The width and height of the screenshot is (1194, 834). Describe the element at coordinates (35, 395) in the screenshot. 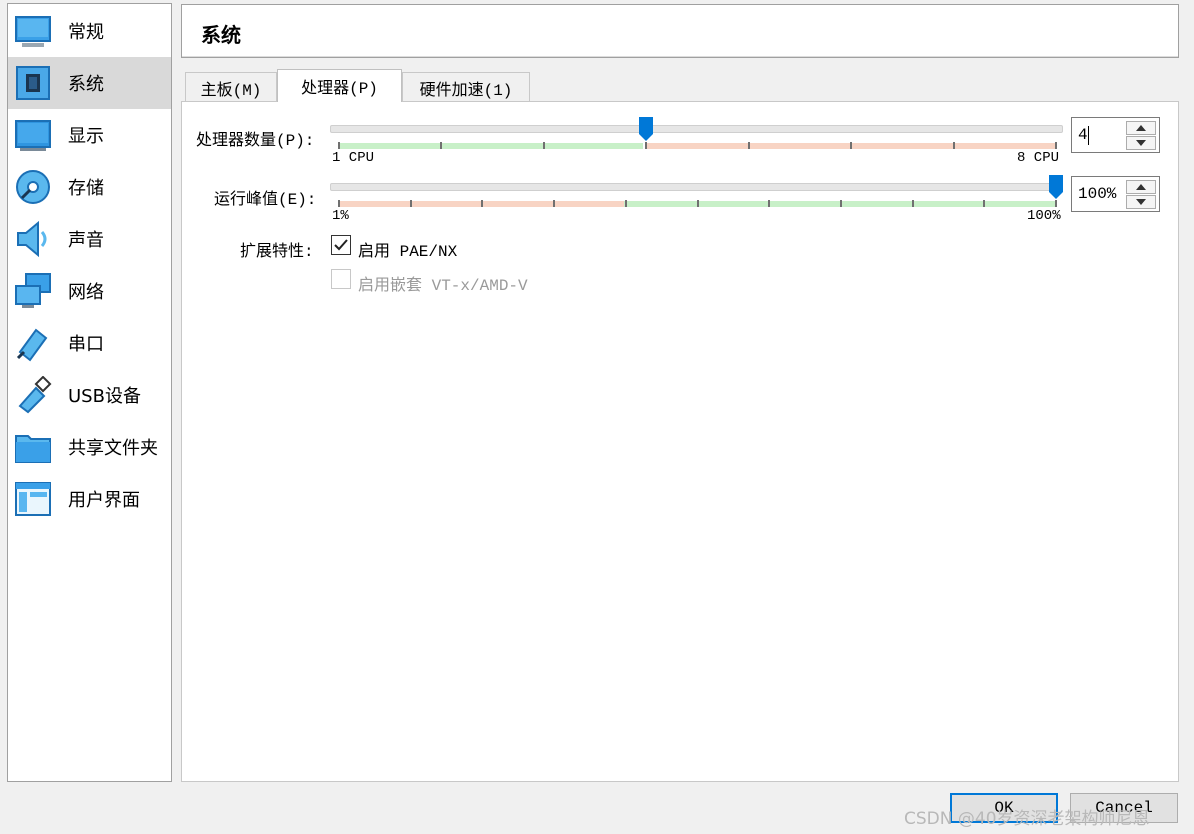

I see `usb-icon` at that location.